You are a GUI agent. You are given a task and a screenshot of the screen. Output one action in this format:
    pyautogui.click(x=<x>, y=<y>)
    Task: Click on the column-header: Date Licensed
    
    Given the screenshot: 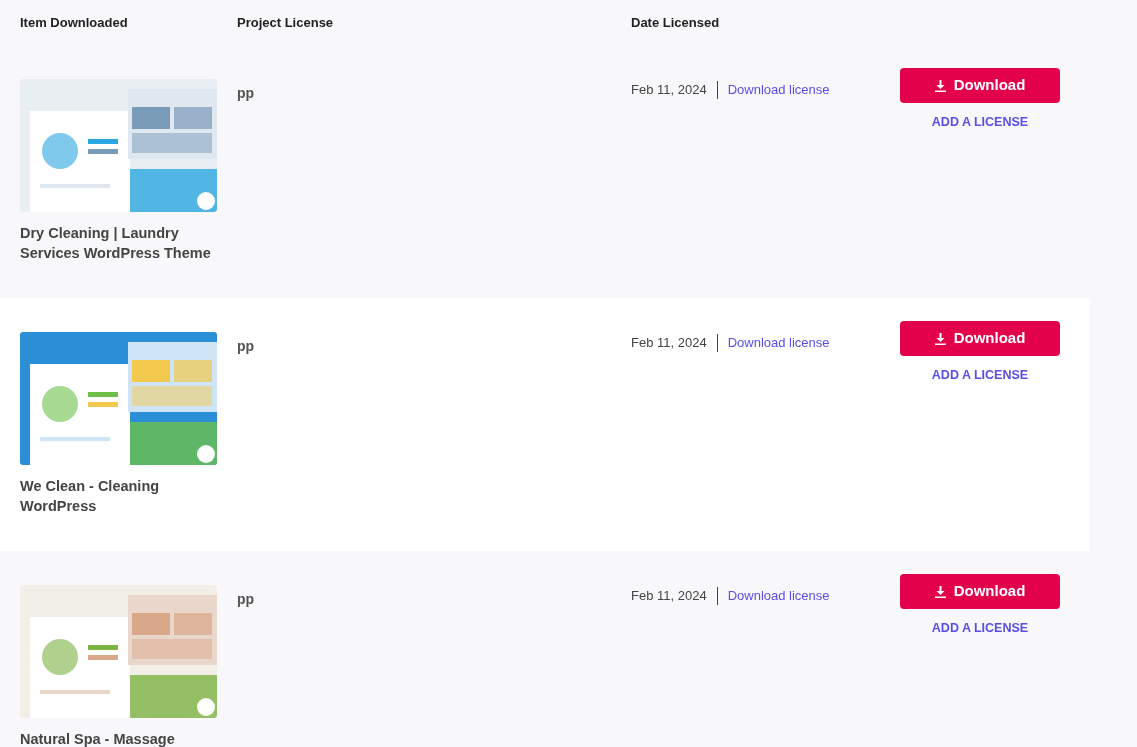 What is the action you would take?
    pyautogui.click(x=675, y=22)
    